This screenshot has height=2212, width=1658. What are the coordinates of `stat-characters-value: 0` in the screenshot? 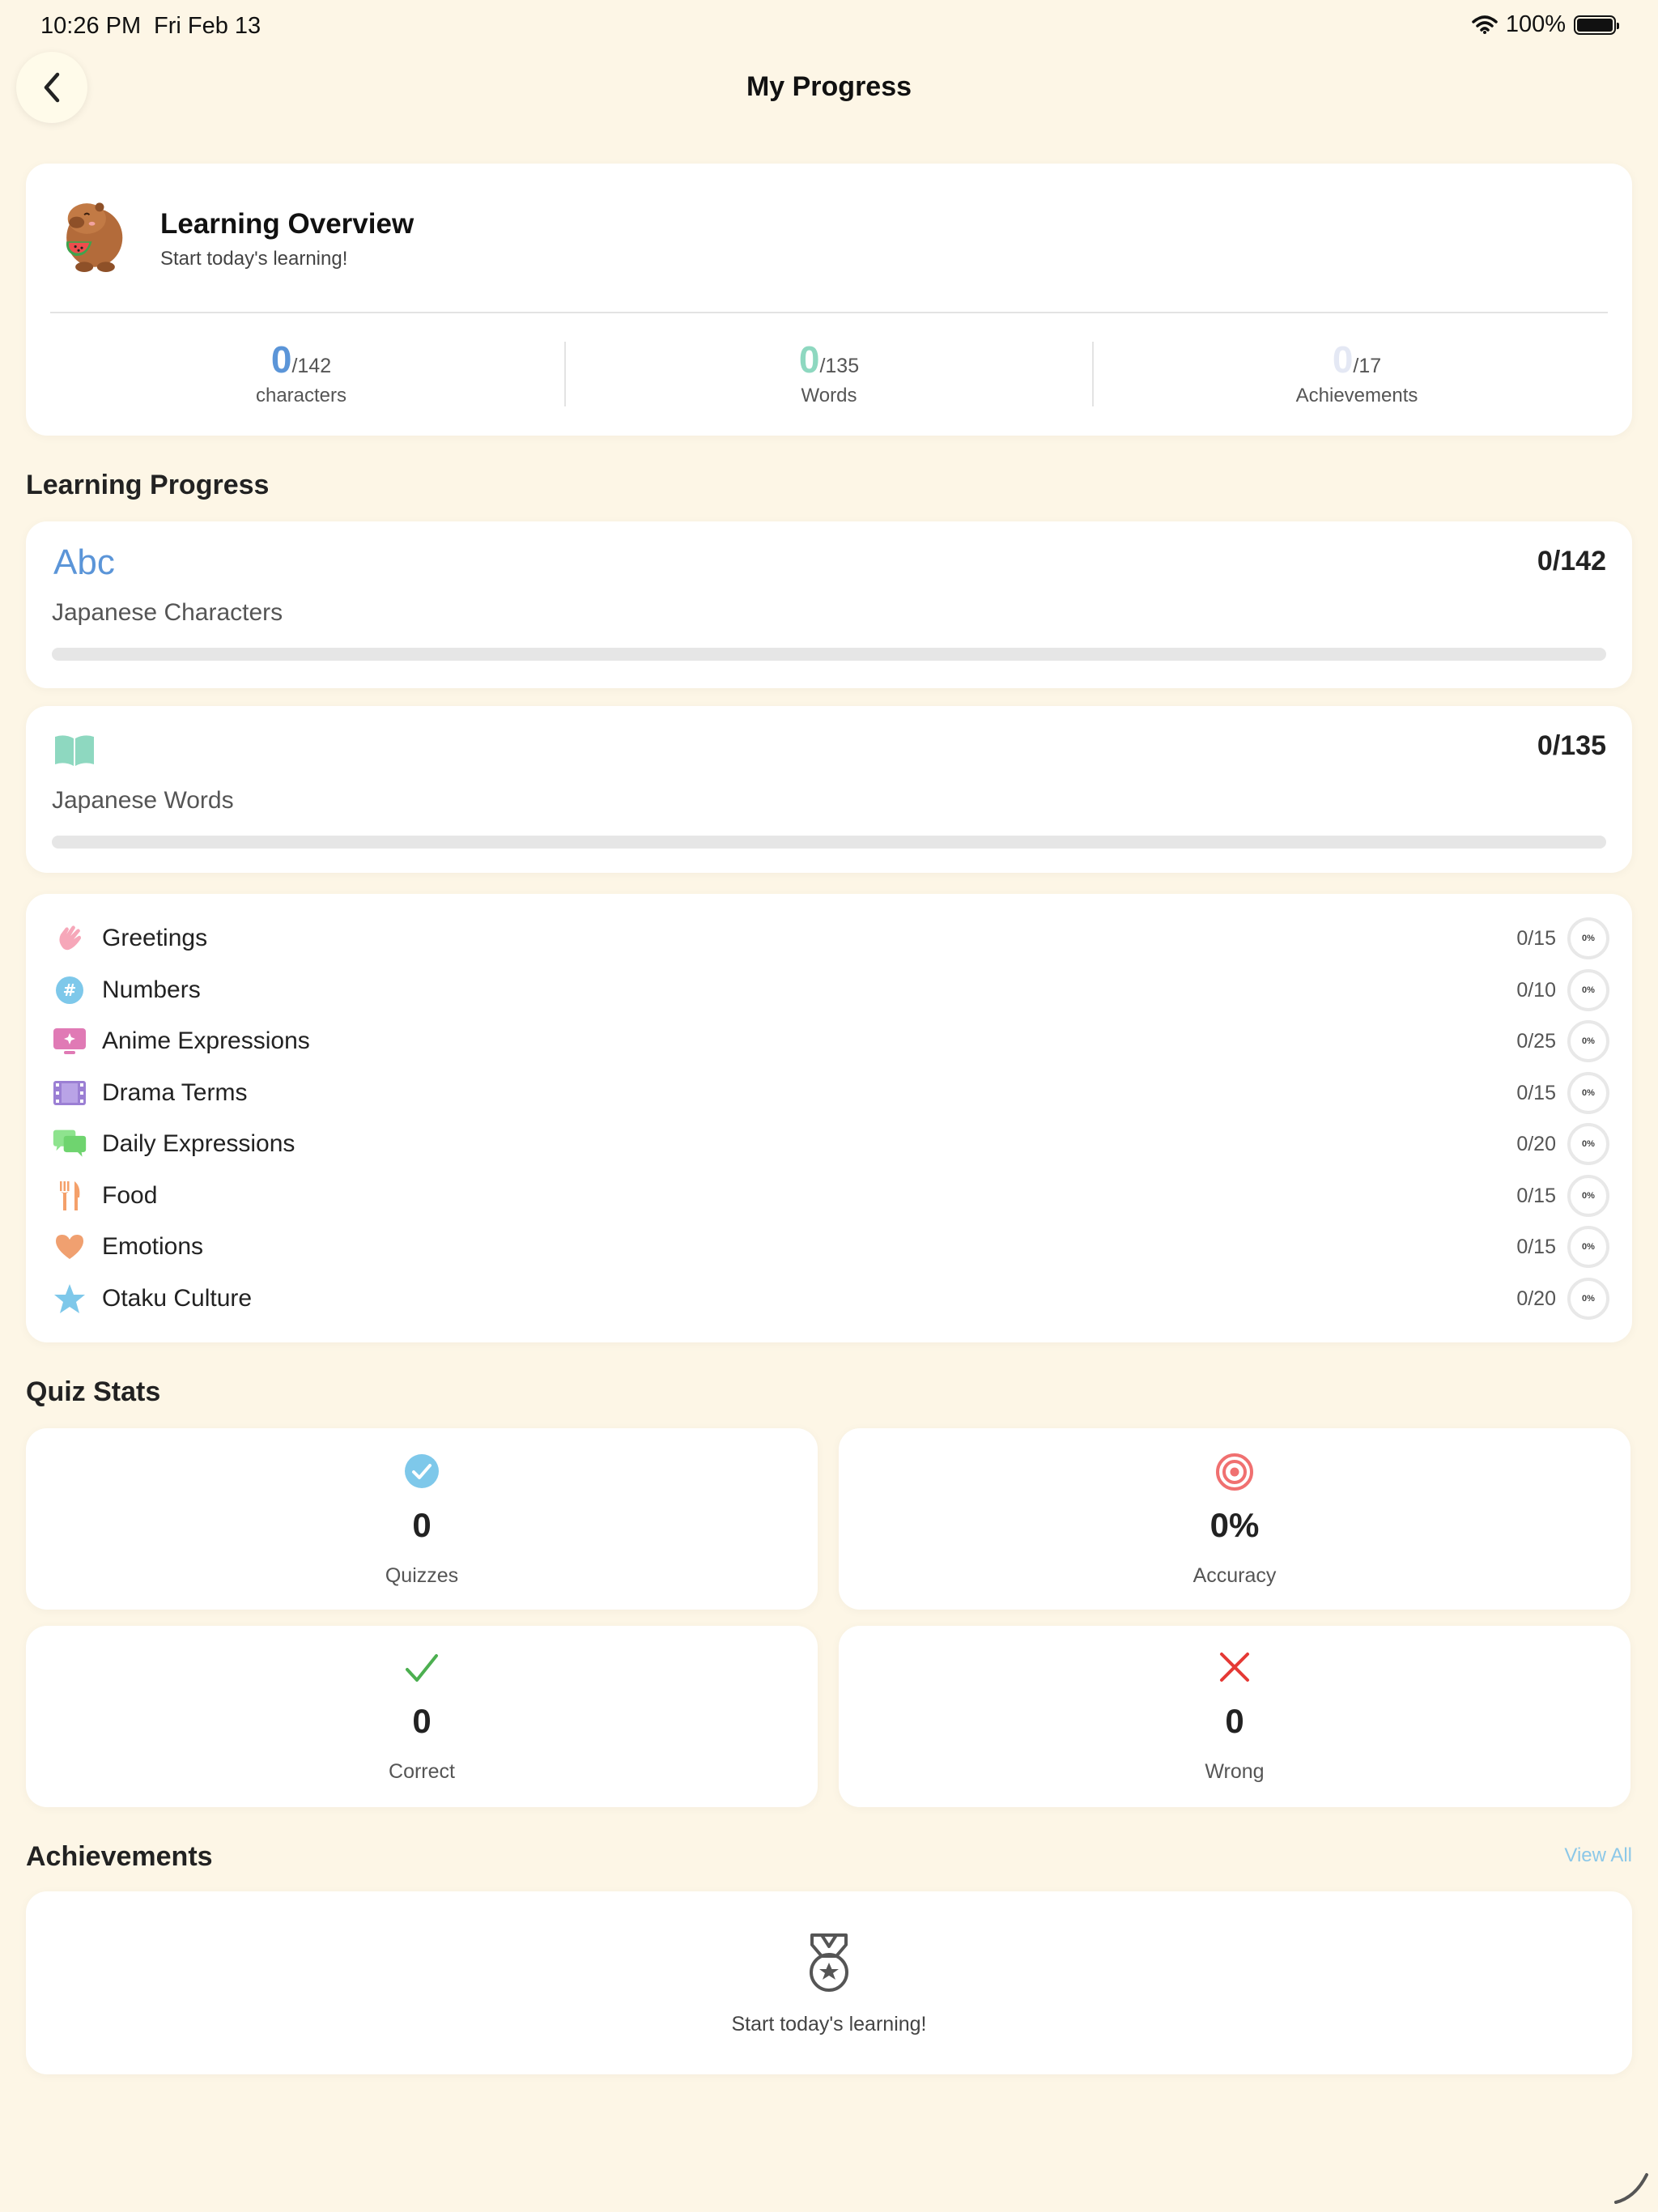 It's located at (281, 360).